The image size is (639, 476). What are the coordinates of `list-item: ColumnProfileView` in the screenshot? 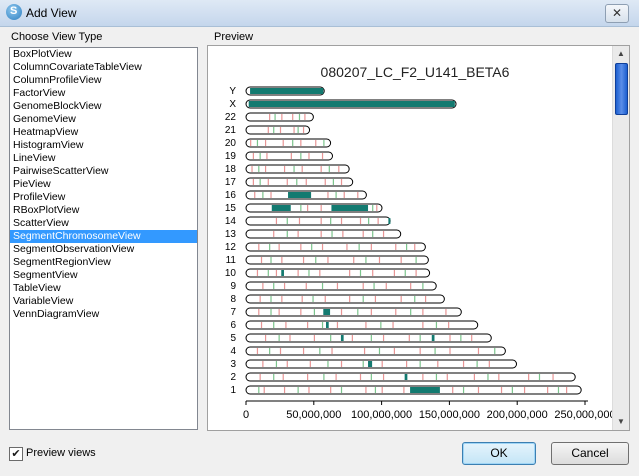 It's located at (103, 80).